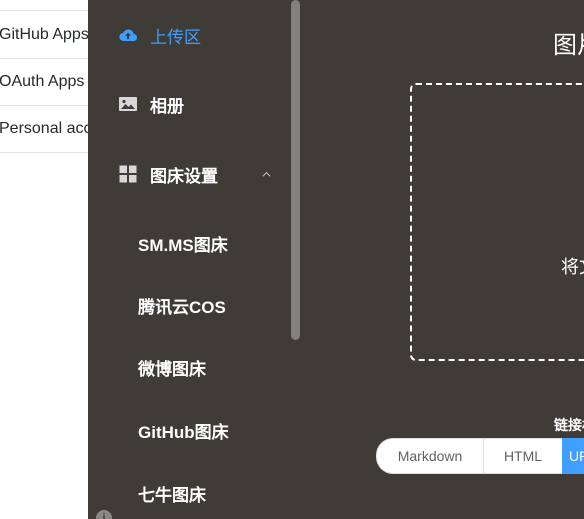  What do you see at coordinates (128, 174) in the screenshot?
I see `grid-icon` at bounding box center [128, 174].